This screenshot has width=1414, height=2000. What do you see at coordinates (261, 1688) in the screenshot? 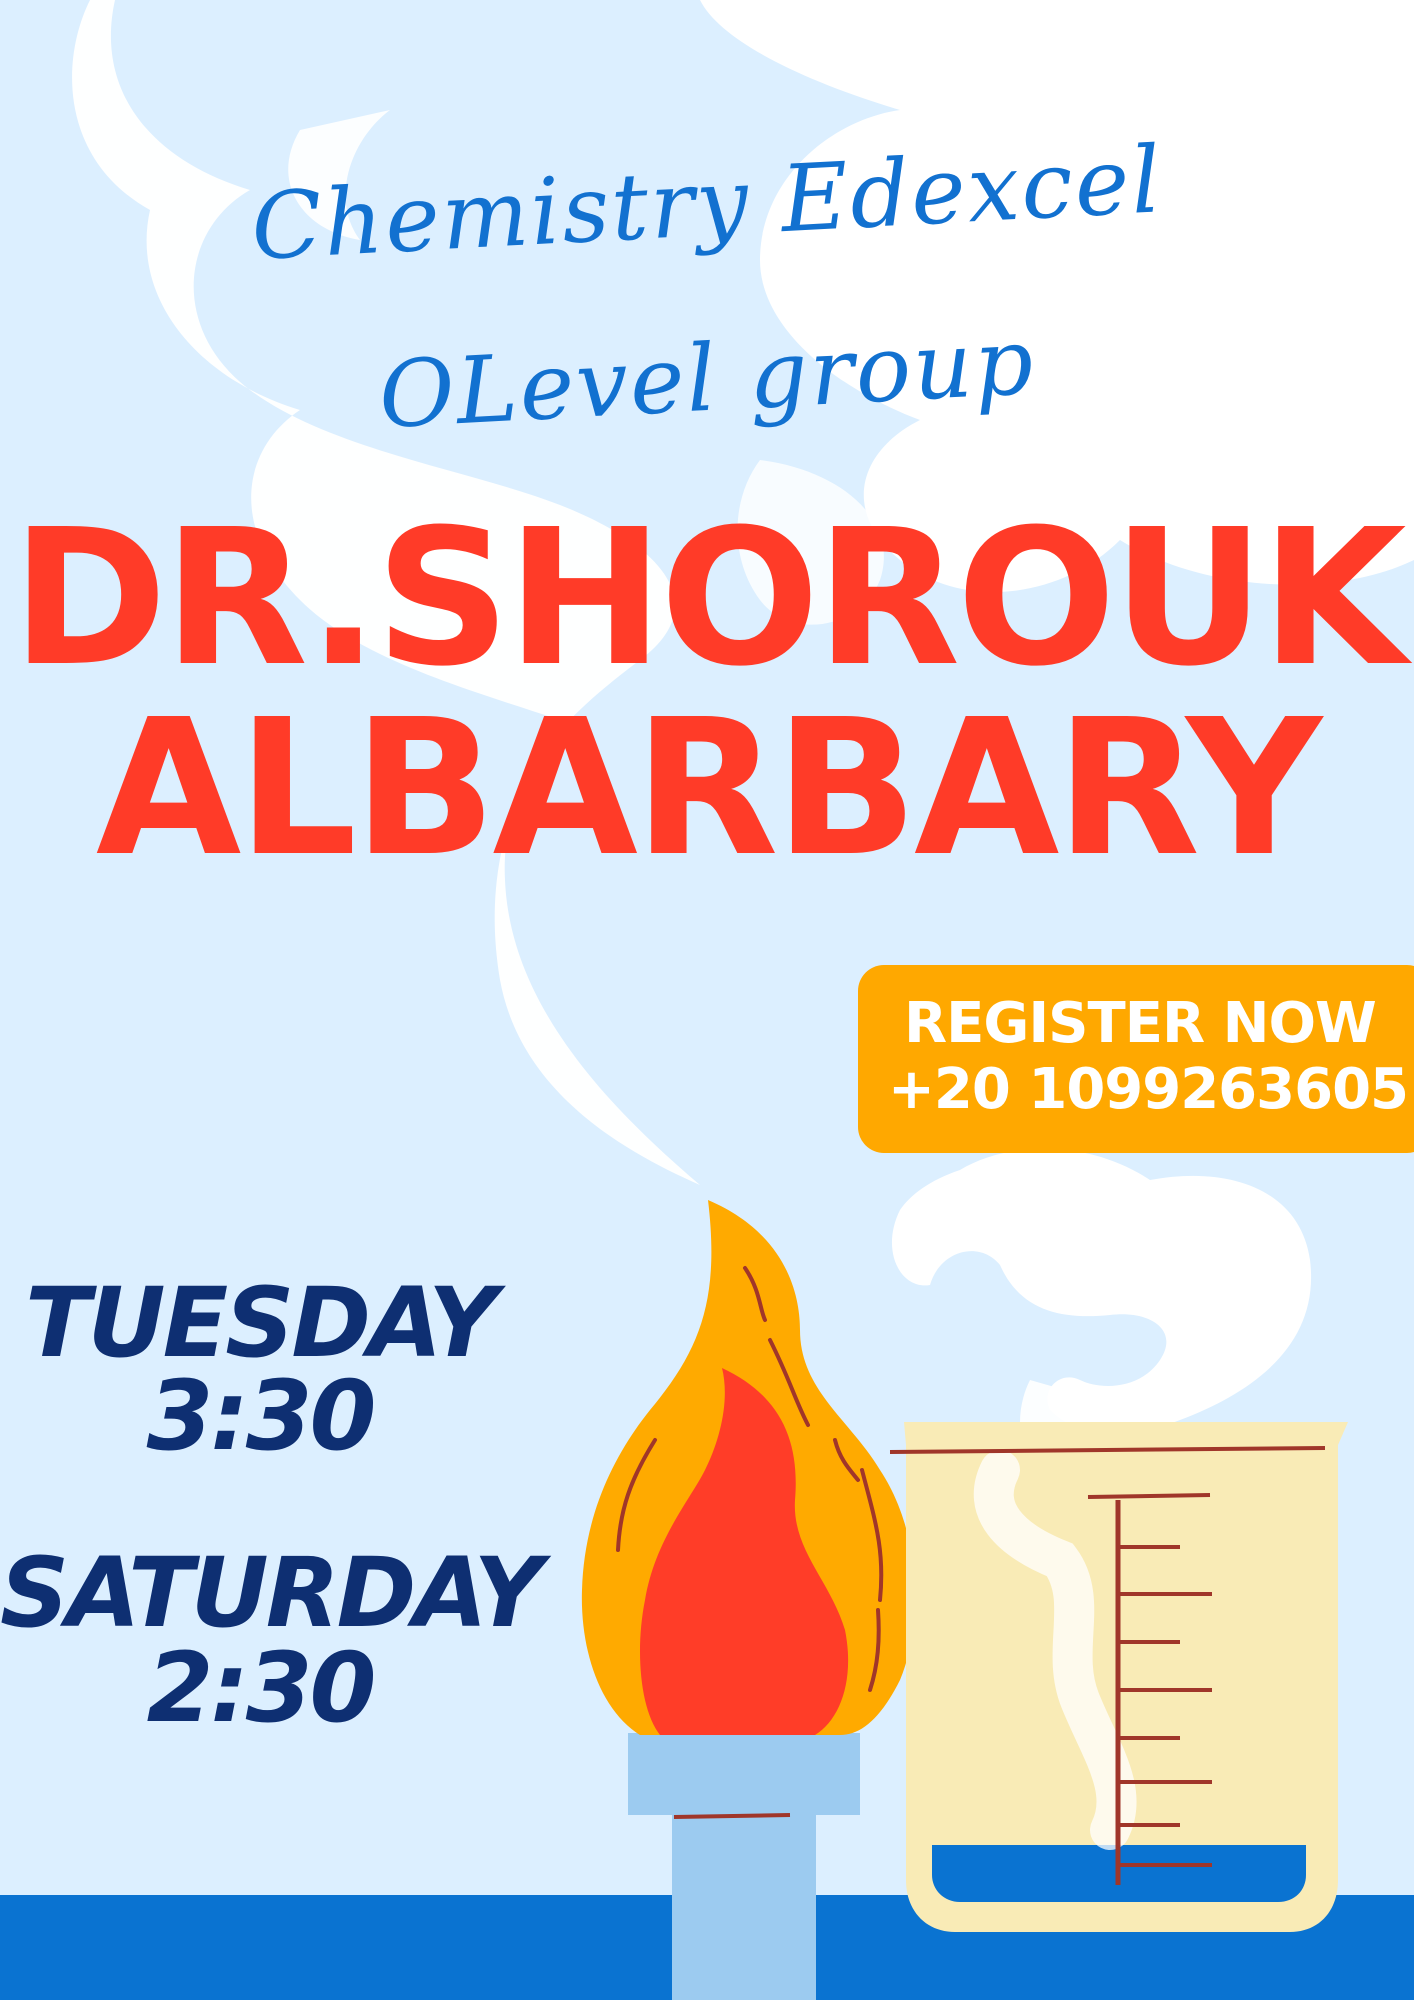
I see `schedule-time-saturday: 2:30` at bounding box center [261, 1688].